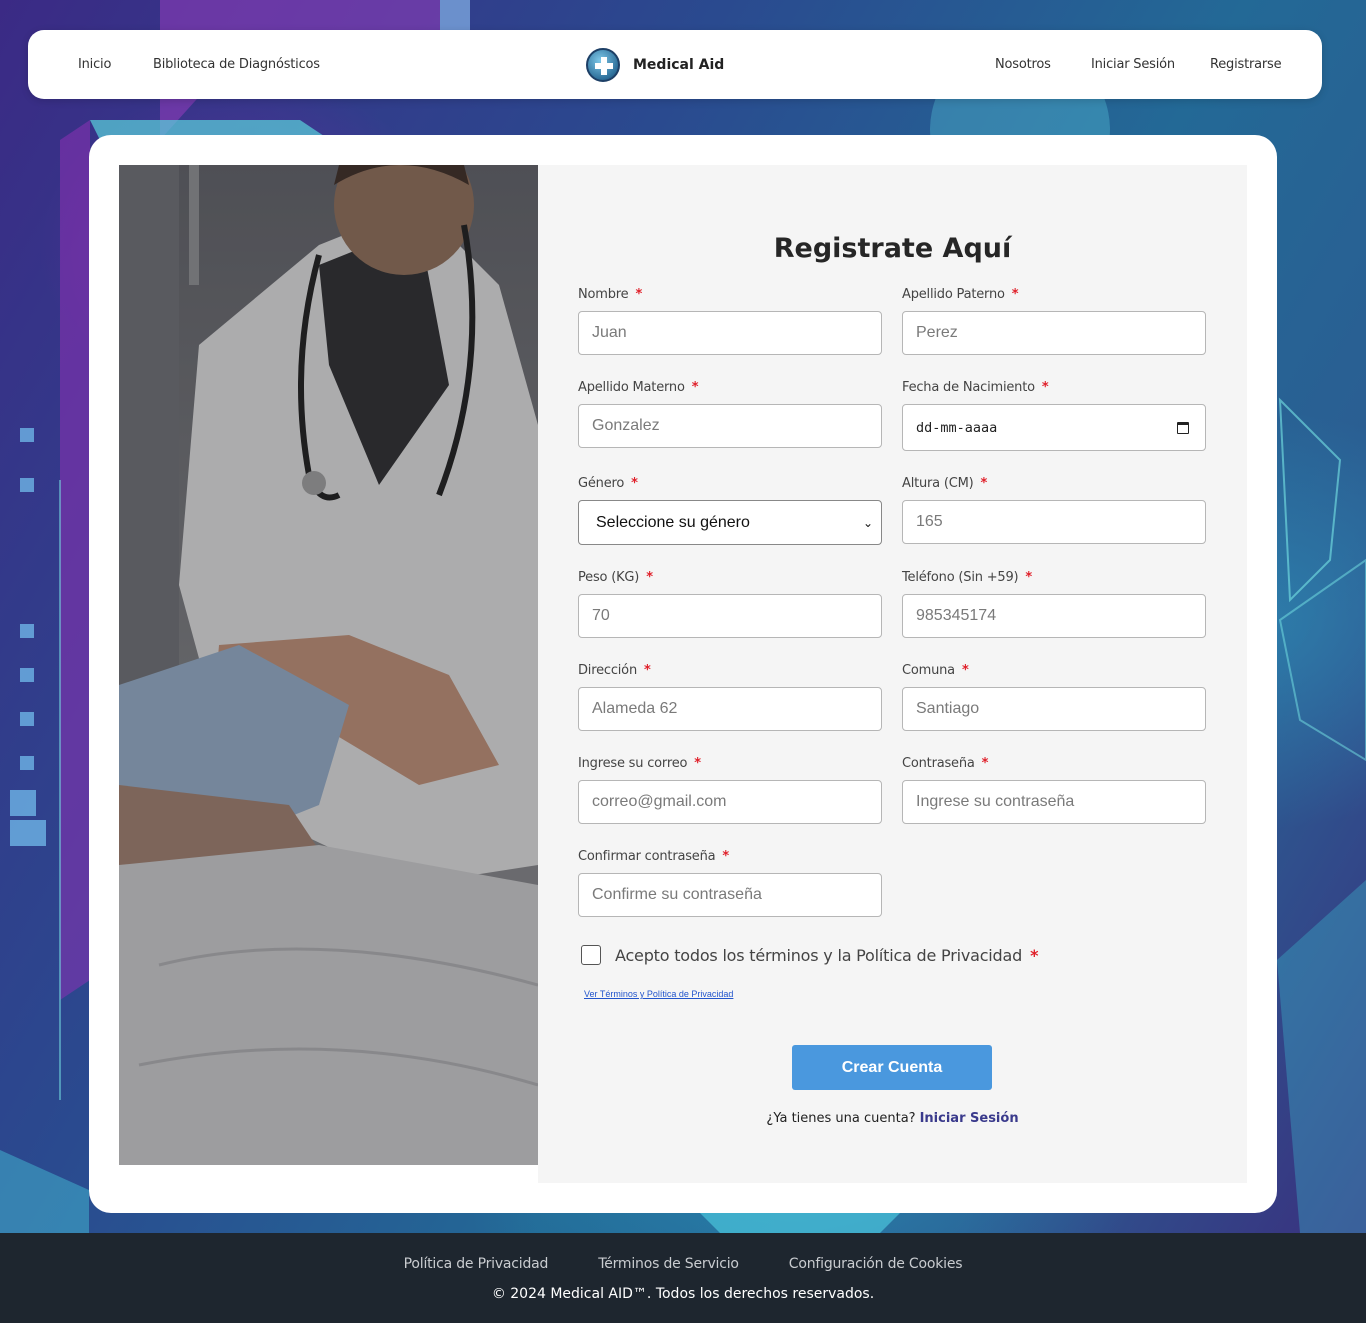 This screenshot has height=1323, width=1366. I want to click on login-prompt-text: ¿Ya tienes una cuenta?, so click(841, 1118).